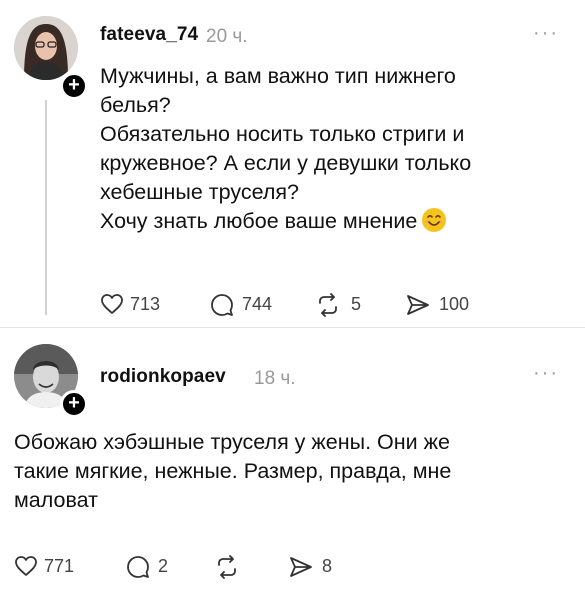 The width and height of the screenshot is (585, 600). Describe the element at coordinates (310, 305) in the screenshot. I see `post-actions: 713 744 5 100` at that location.